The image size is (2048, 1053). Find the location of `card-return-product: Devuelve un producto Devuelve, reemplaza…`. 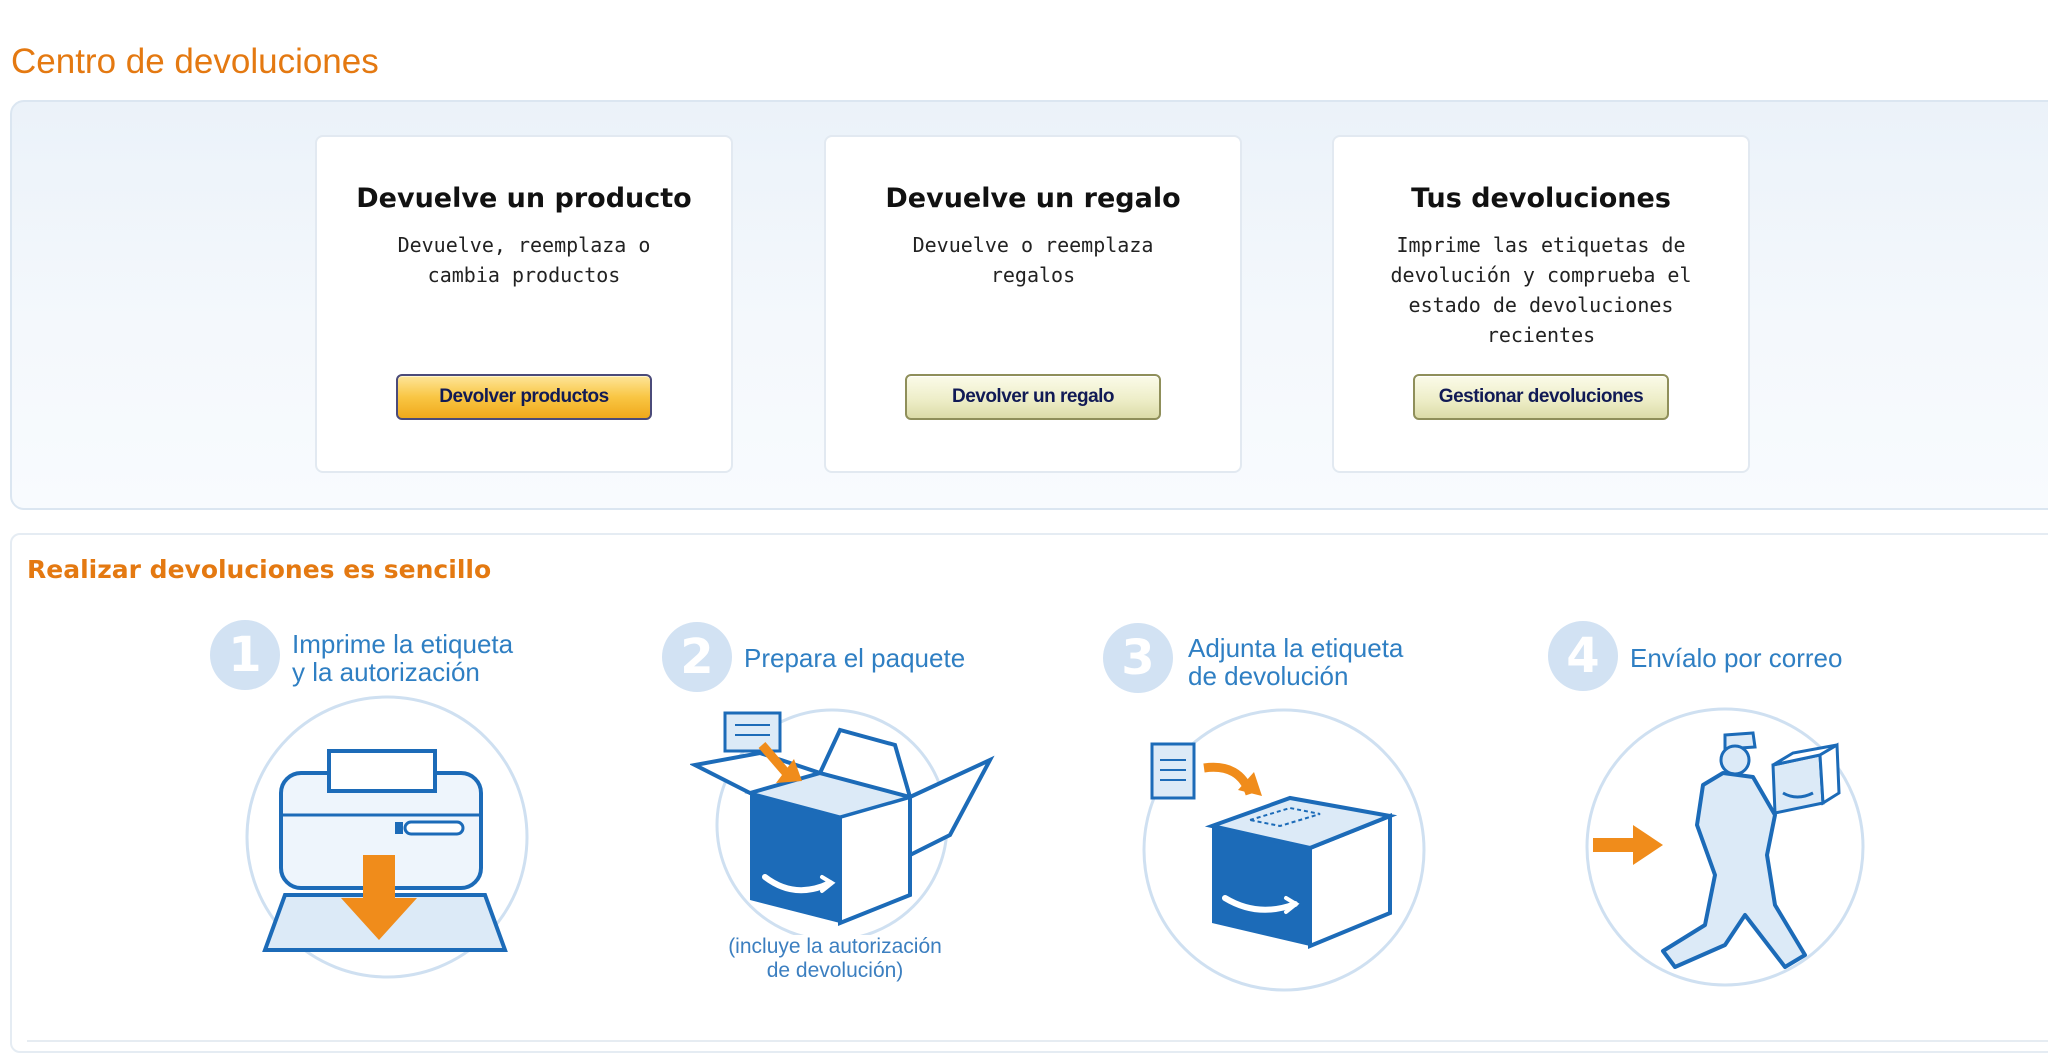

card-return-product: Devuelve un producto Devuelve, reemplaza… is located at coordinates (524, 304).